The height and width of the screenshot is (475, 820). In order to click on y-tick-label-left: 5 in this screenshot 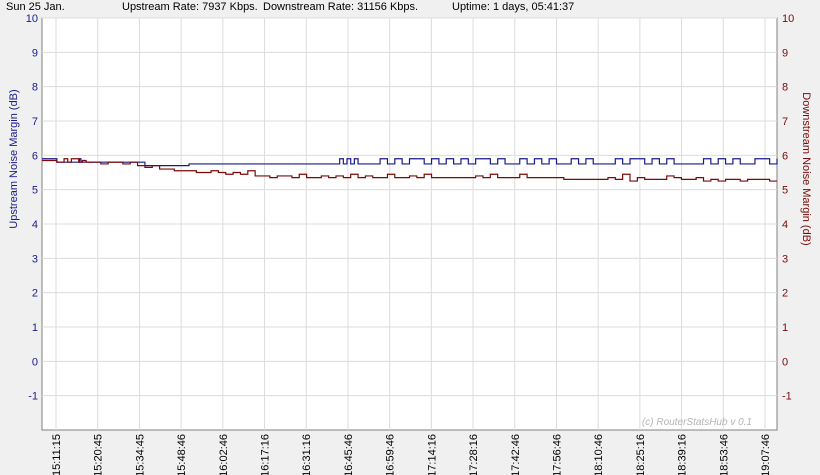, I will do `click(35, 191)`.